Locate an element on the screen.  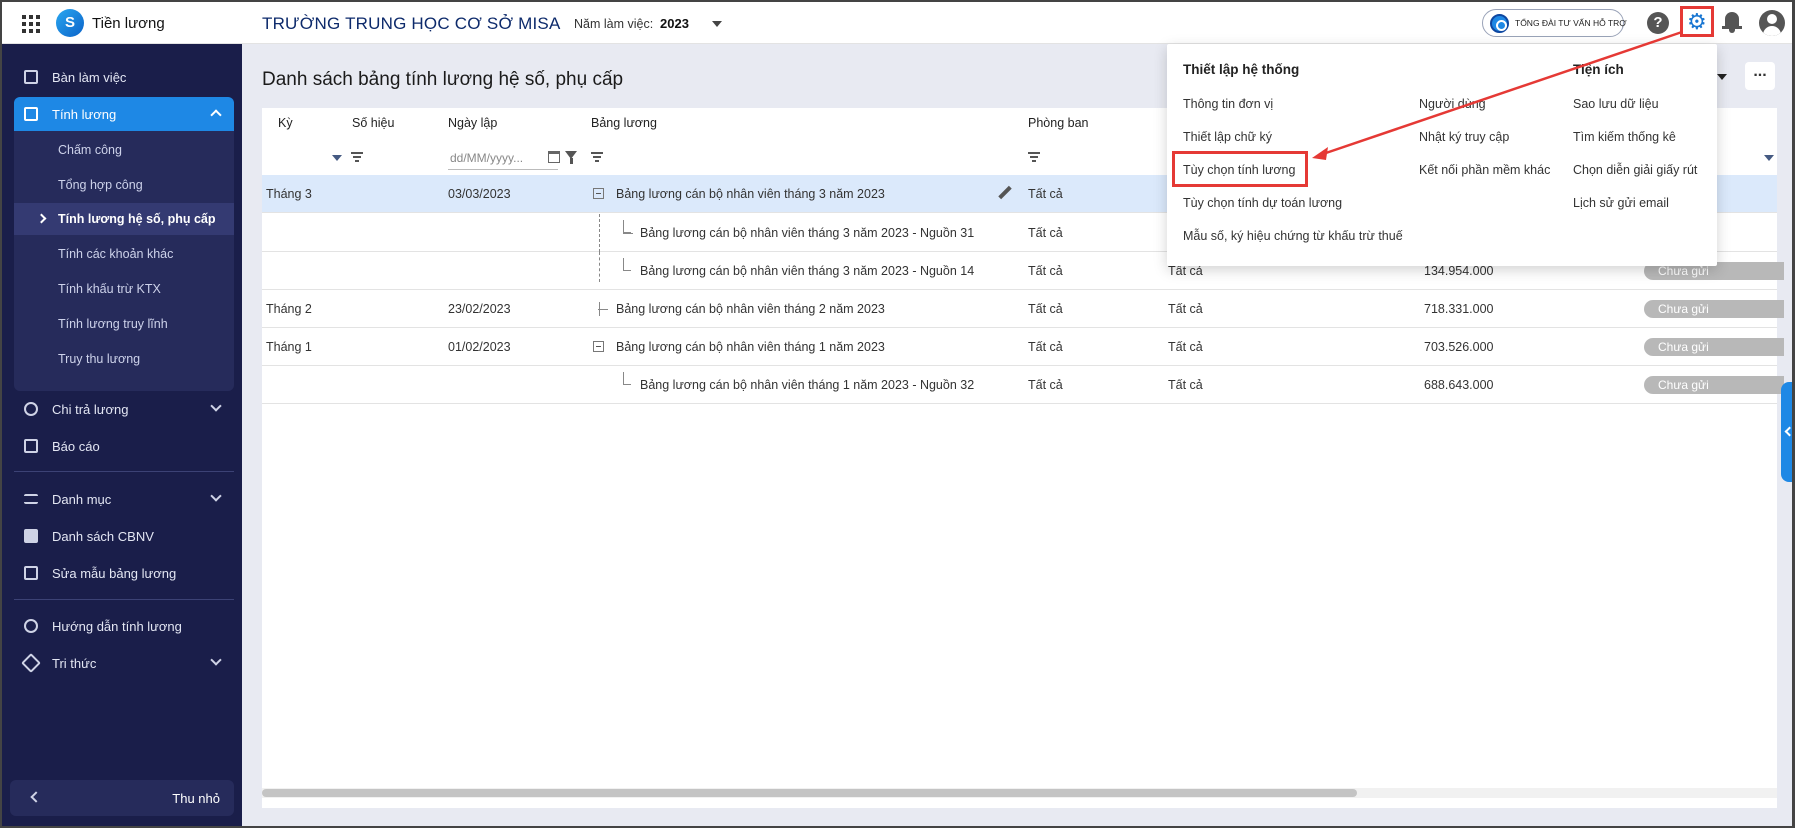
column-header-so-hieu: Số hiệu is located at coordinates (373, 123).